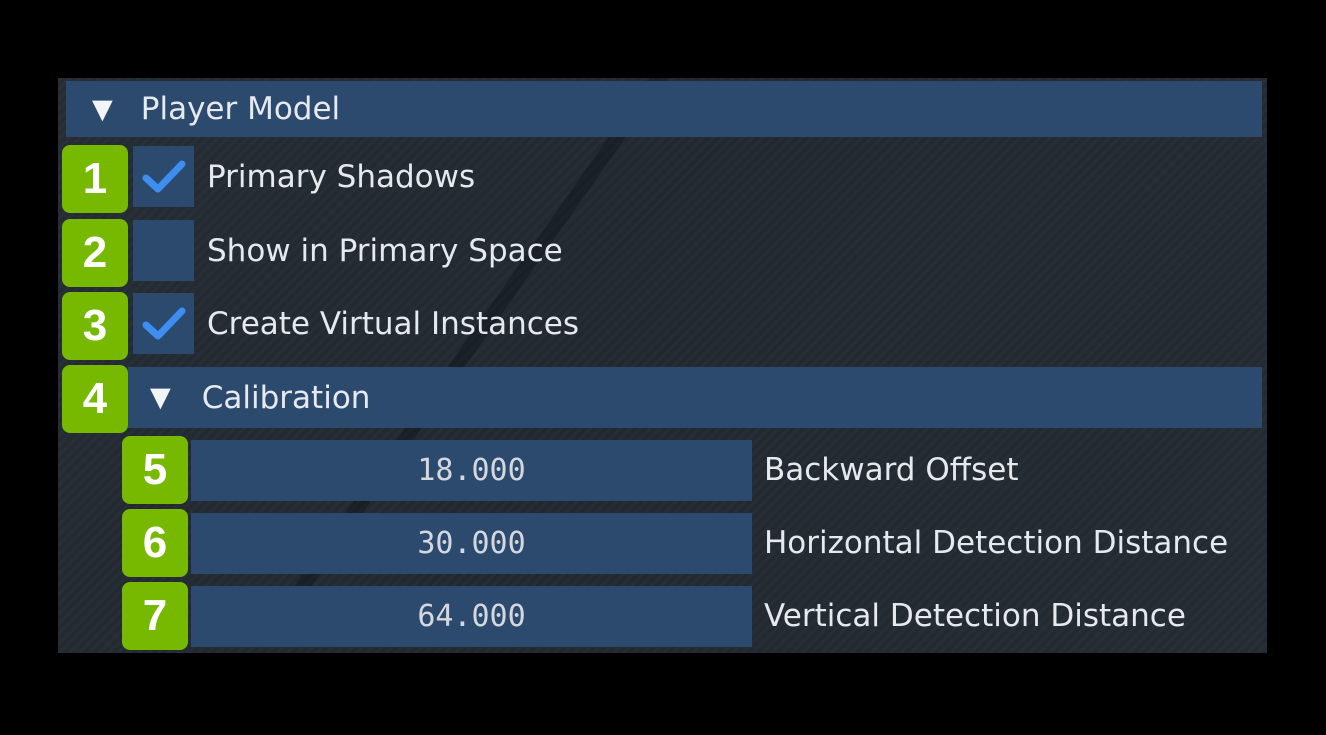  I want to click on vertical-detection-distance-value: 64.000, so click(471, 616).